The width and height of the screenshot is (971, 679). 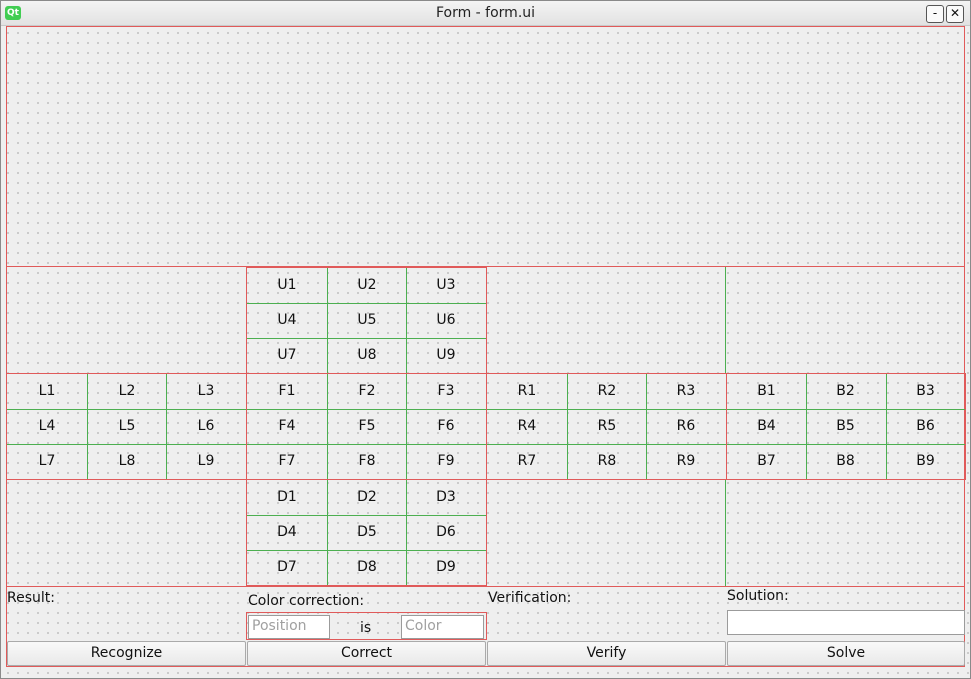 What do you see at coordinates (606, 653) in the screenshot?
I see `verify-button: Verify` at bounding box center [606, 653].